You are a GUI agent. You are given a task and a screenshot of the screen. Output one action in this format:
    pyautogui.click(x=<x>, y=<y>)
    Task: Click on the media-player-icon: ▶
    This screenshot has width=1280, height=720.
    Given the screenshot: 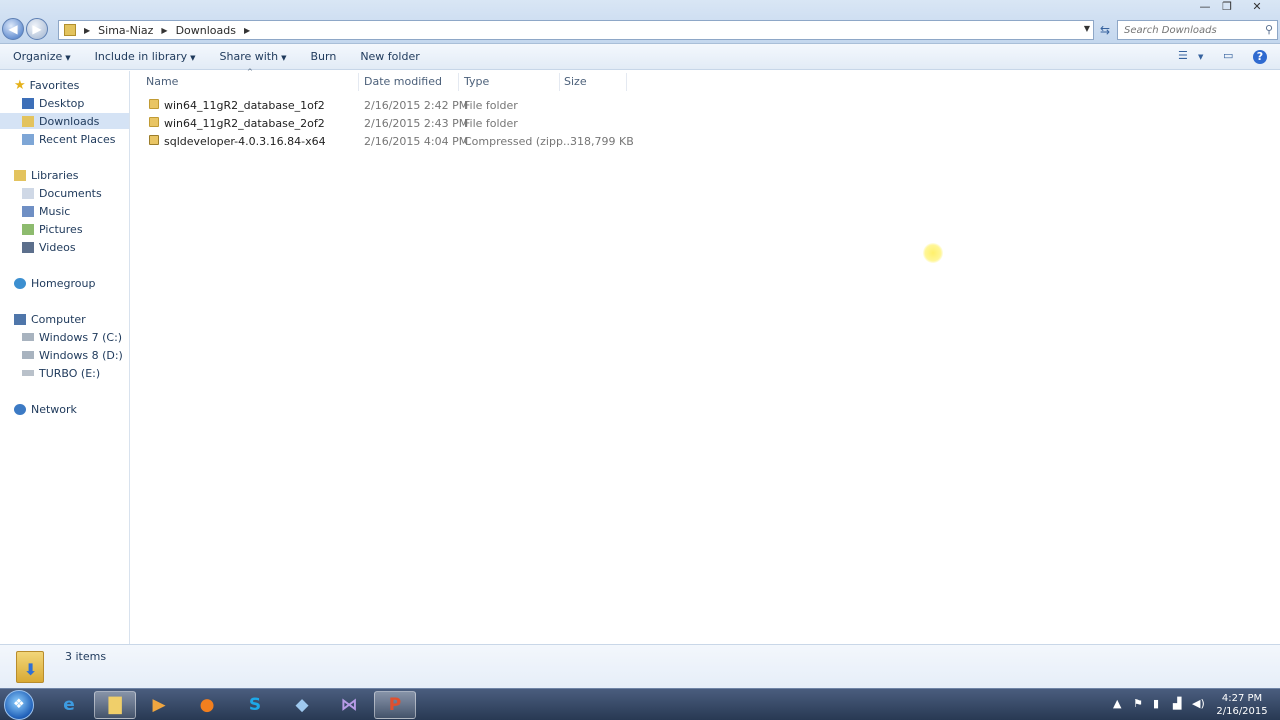 What is the action you would take?
    pyautogui.click(x=159, y=705)
    